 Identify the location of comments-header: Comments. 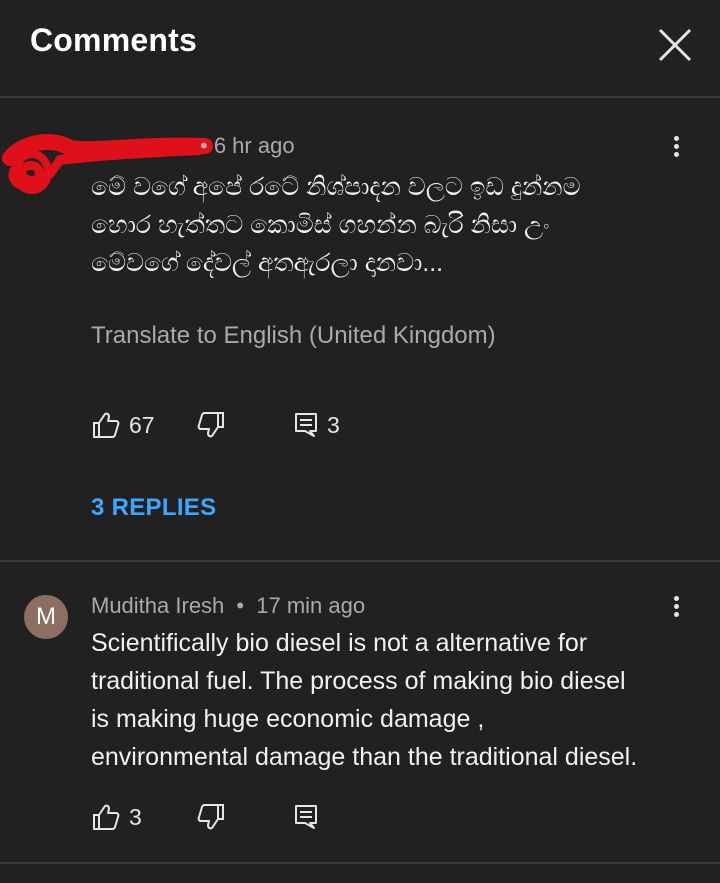
(360, 44).